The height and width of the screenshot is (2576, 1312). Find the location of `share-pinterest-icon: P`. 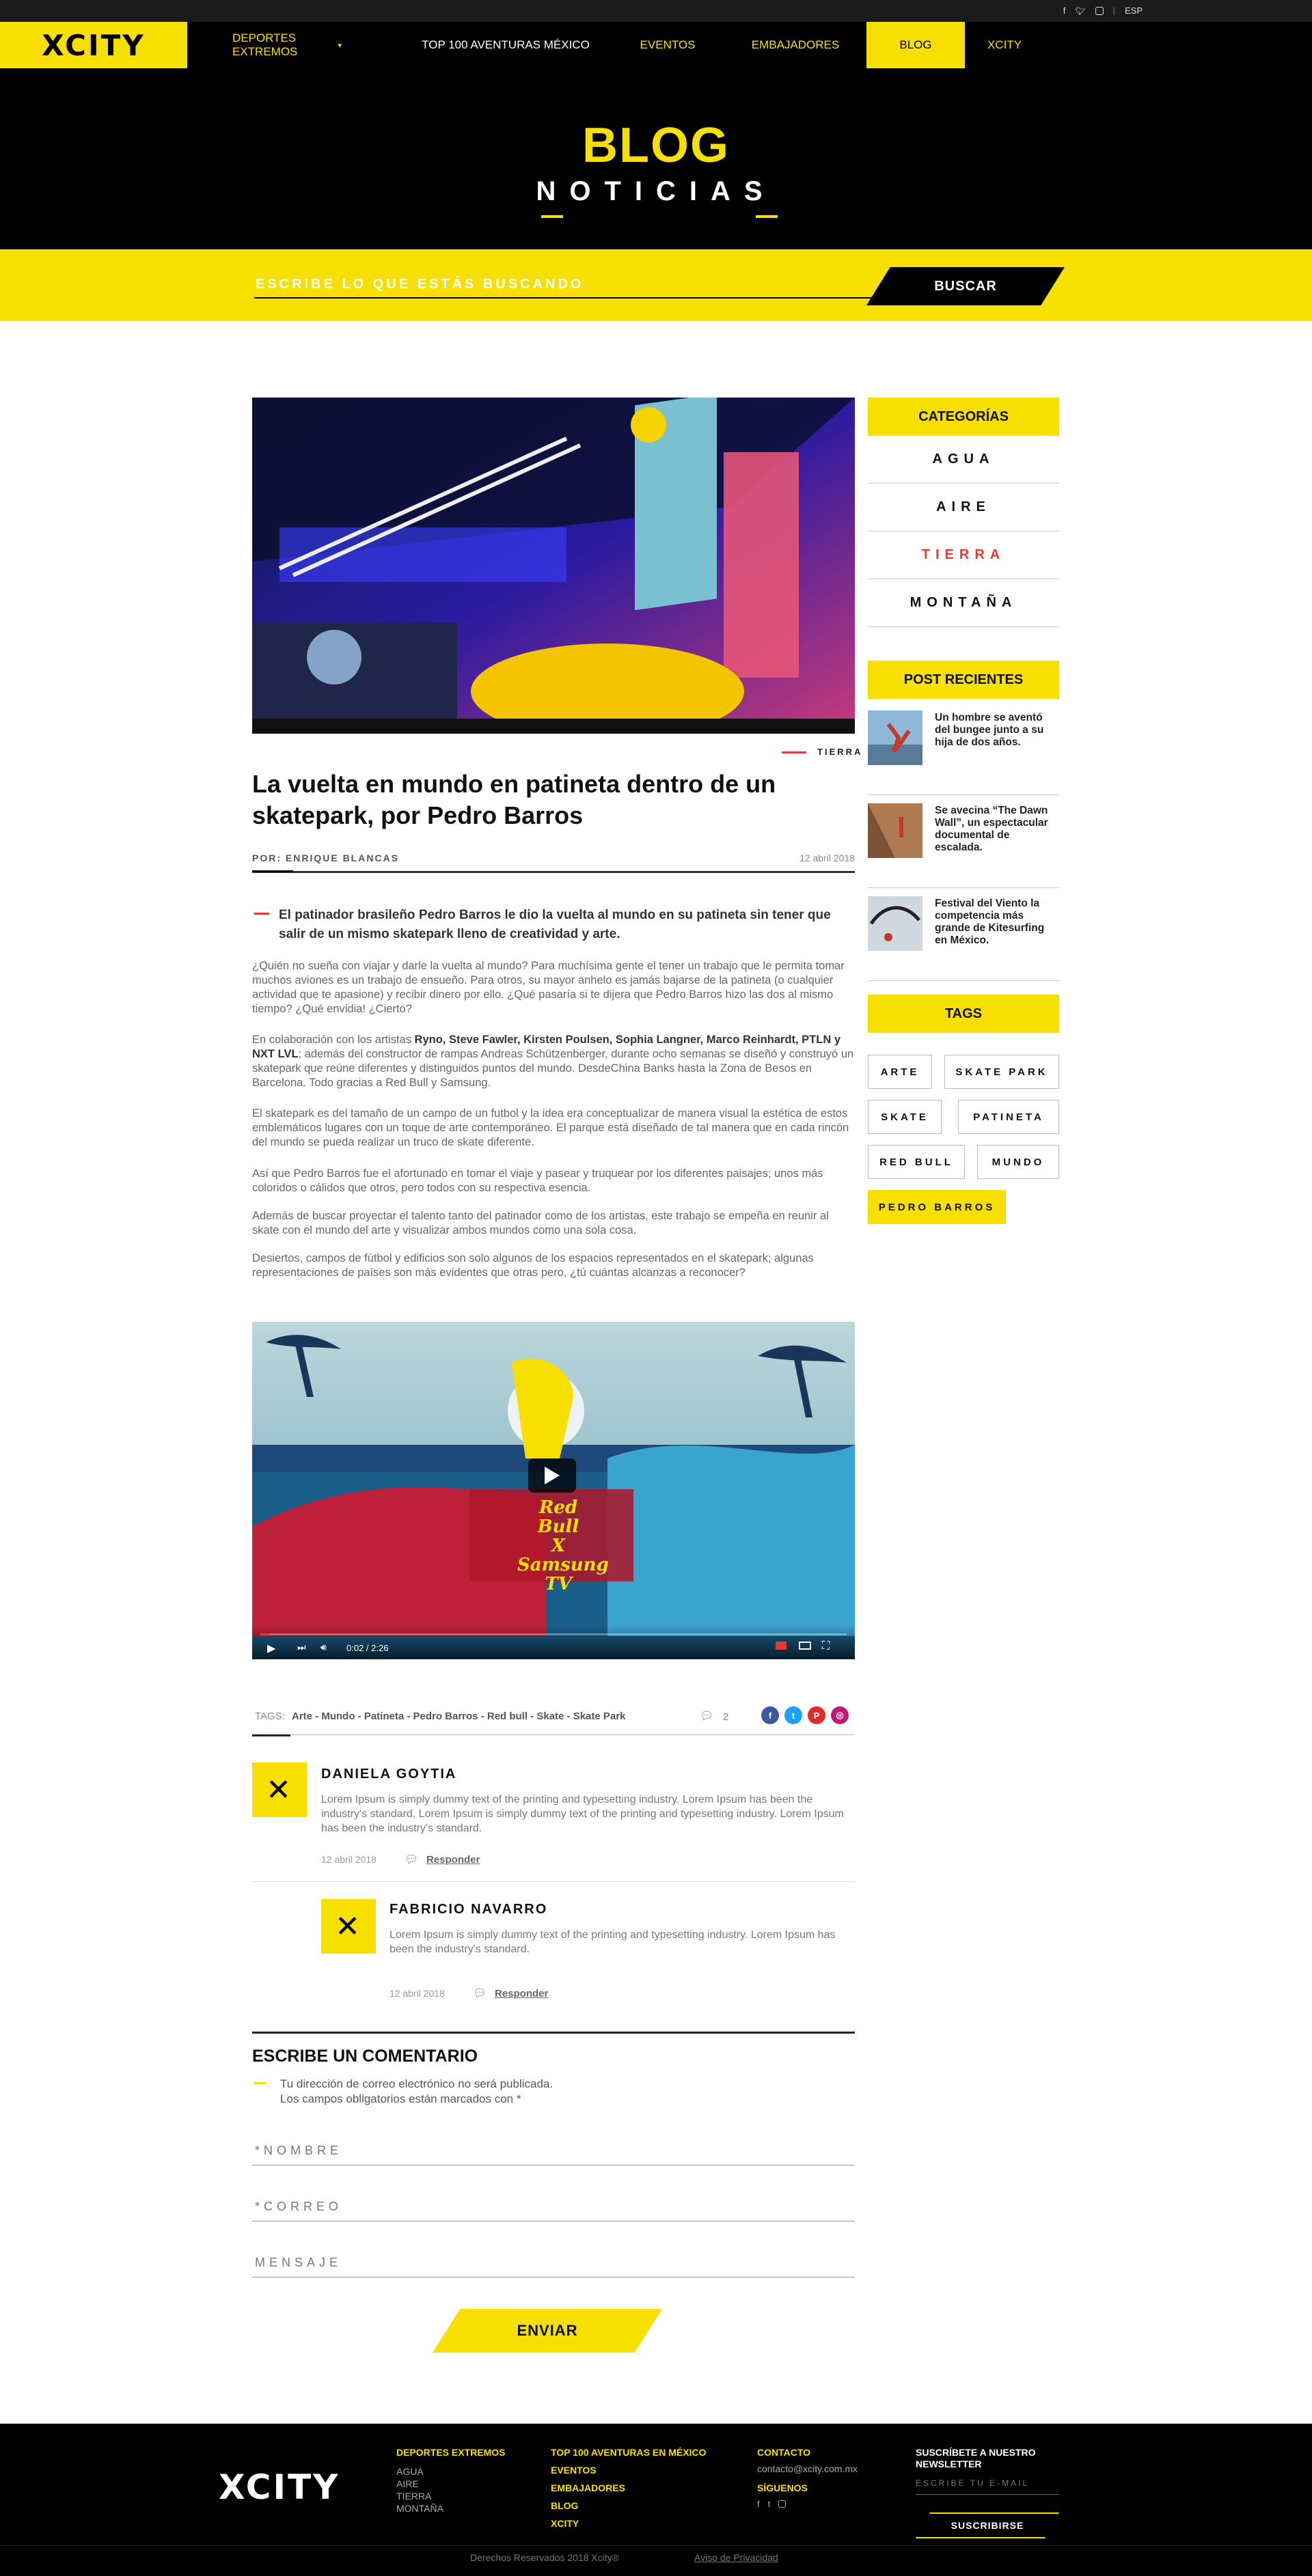

share-pinterest-icon: P is located at coordinates (816, 1715).